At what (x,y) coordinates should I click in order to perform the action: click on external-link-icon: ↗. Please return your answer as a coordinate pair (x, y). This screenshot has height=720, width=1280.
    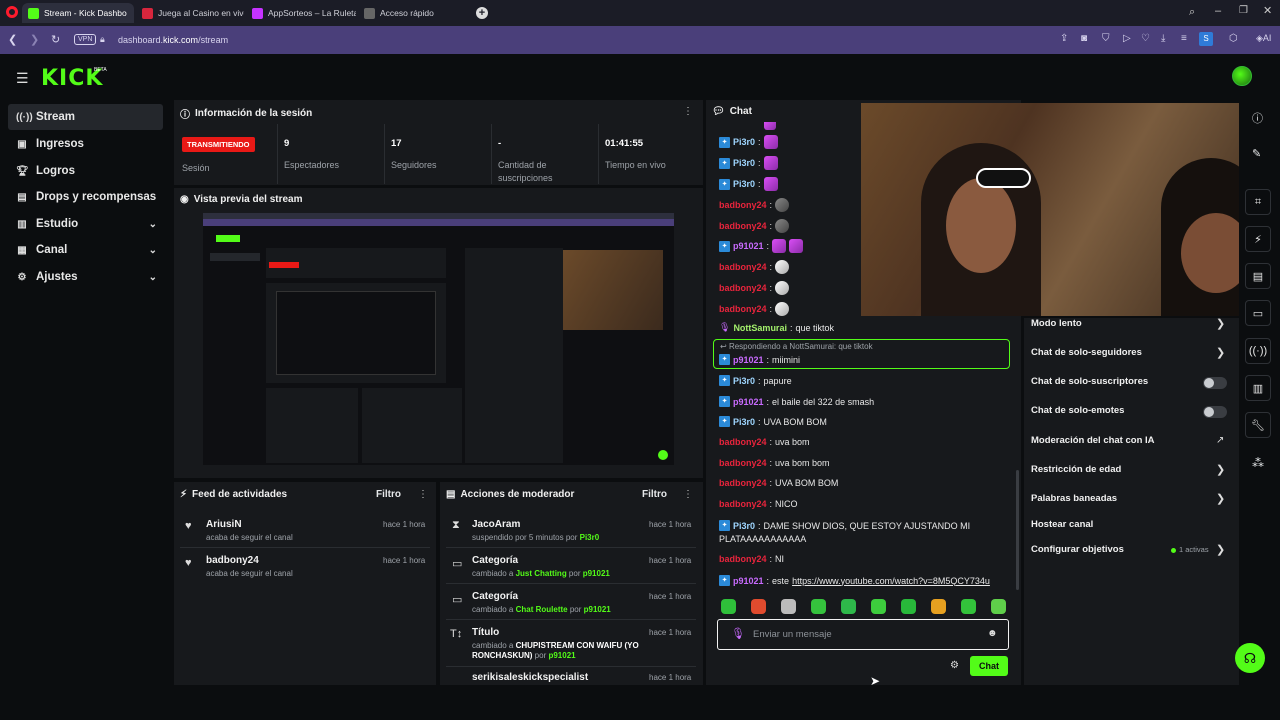
    Looking at the image, I should click on (1220, 440).